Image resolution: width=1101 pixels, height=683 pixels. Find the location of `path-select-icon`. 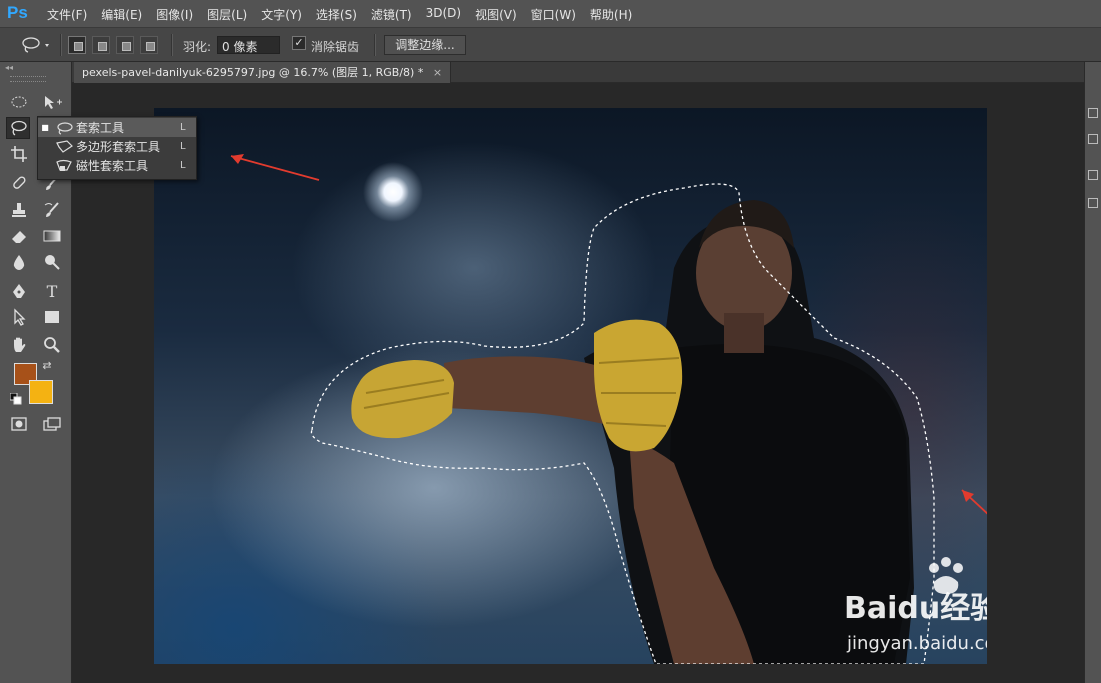

path-select-icon is located at coordinates (20, 317).